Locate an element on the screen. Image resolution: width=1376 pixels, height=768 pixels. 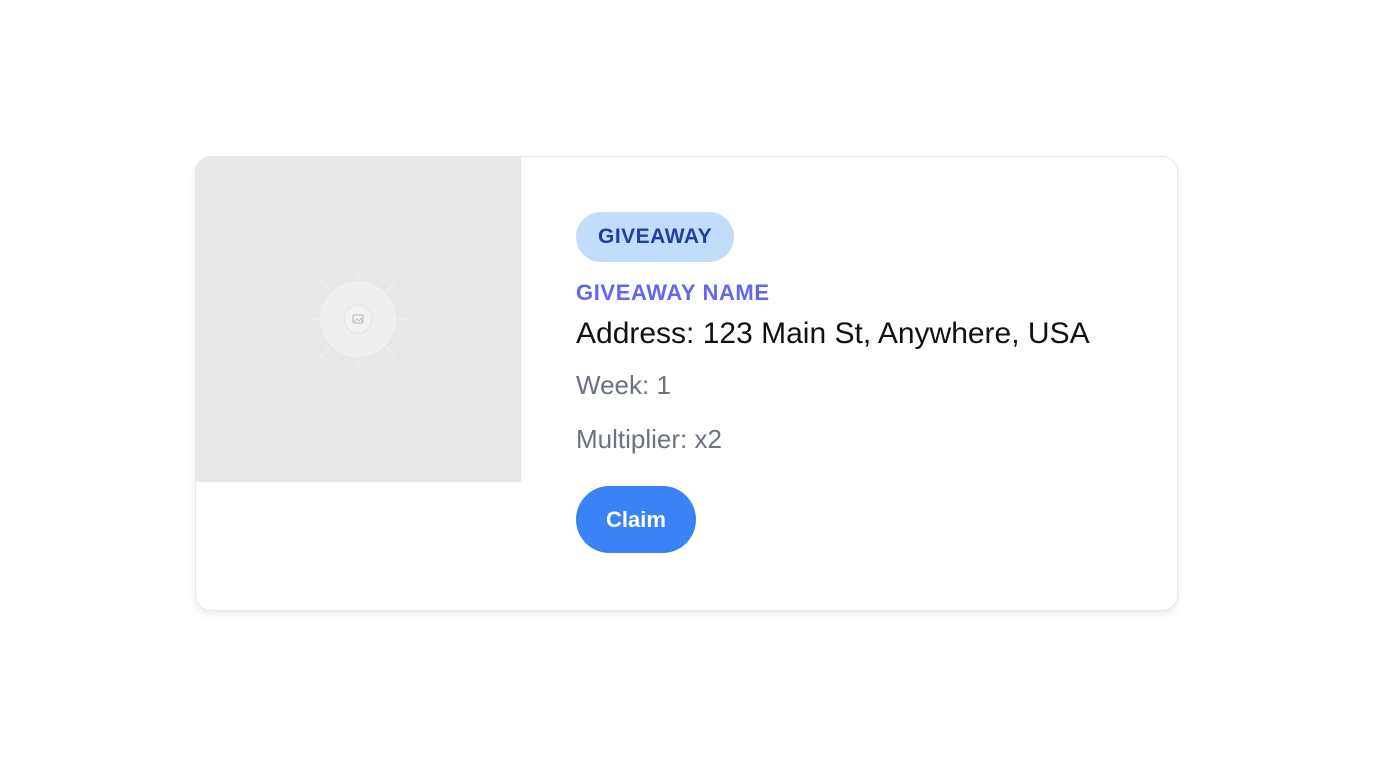
giveaway-name: GIVEAWAY NAME is located at coordinates (673, 292).